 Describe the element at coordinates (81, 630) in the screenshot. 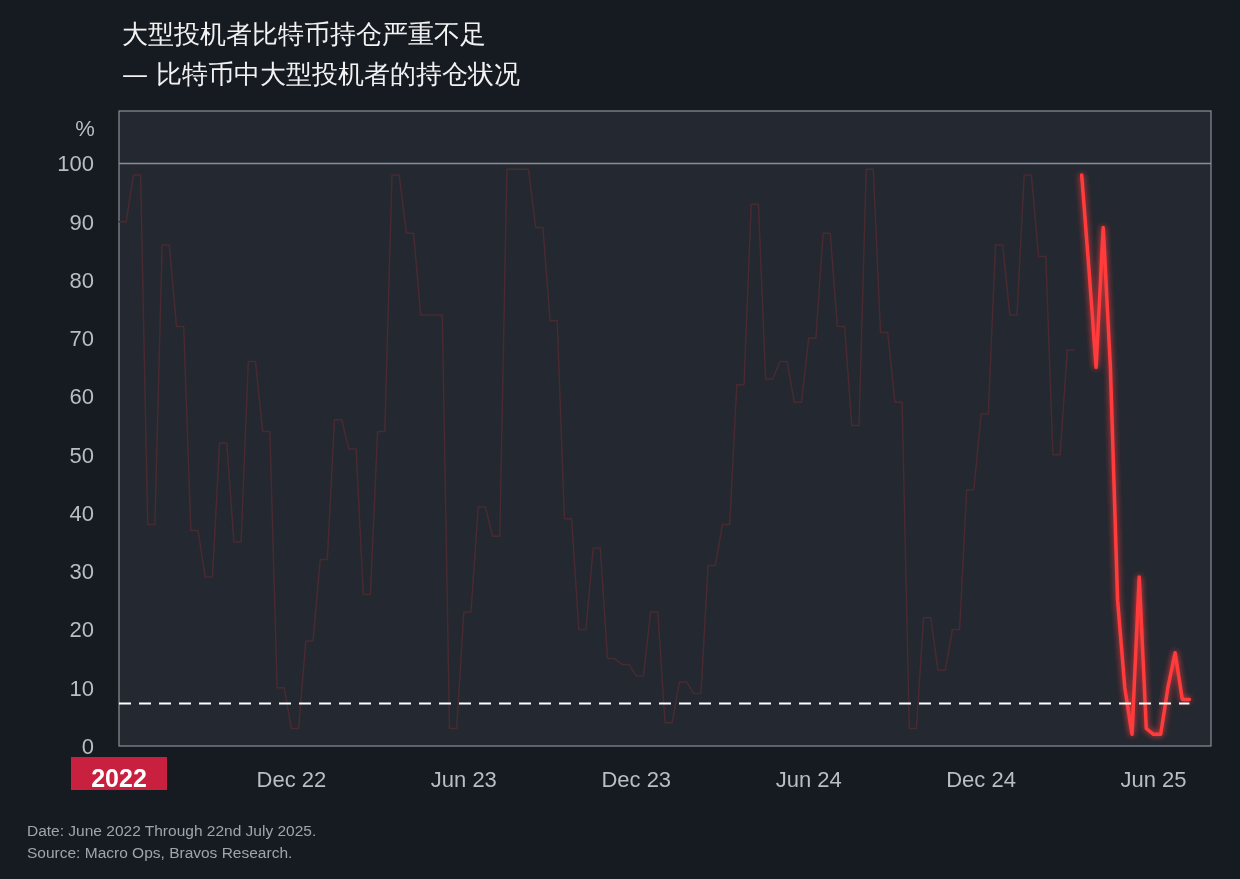

I see `y-tick-label: 20` at that location.